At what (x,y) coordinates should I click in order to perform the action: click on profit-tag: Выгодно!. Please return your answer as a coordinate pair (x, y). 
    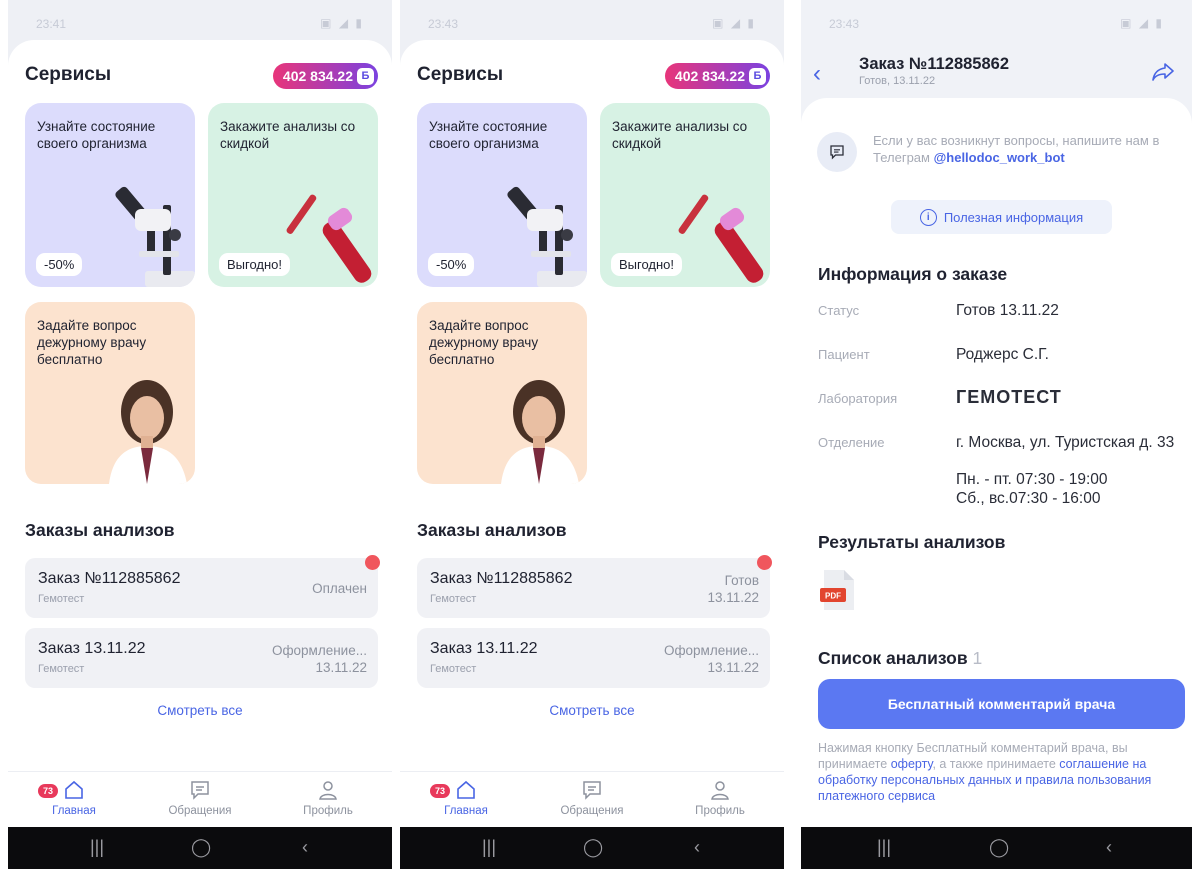
    Looking at the image, I should click on (647, 264).